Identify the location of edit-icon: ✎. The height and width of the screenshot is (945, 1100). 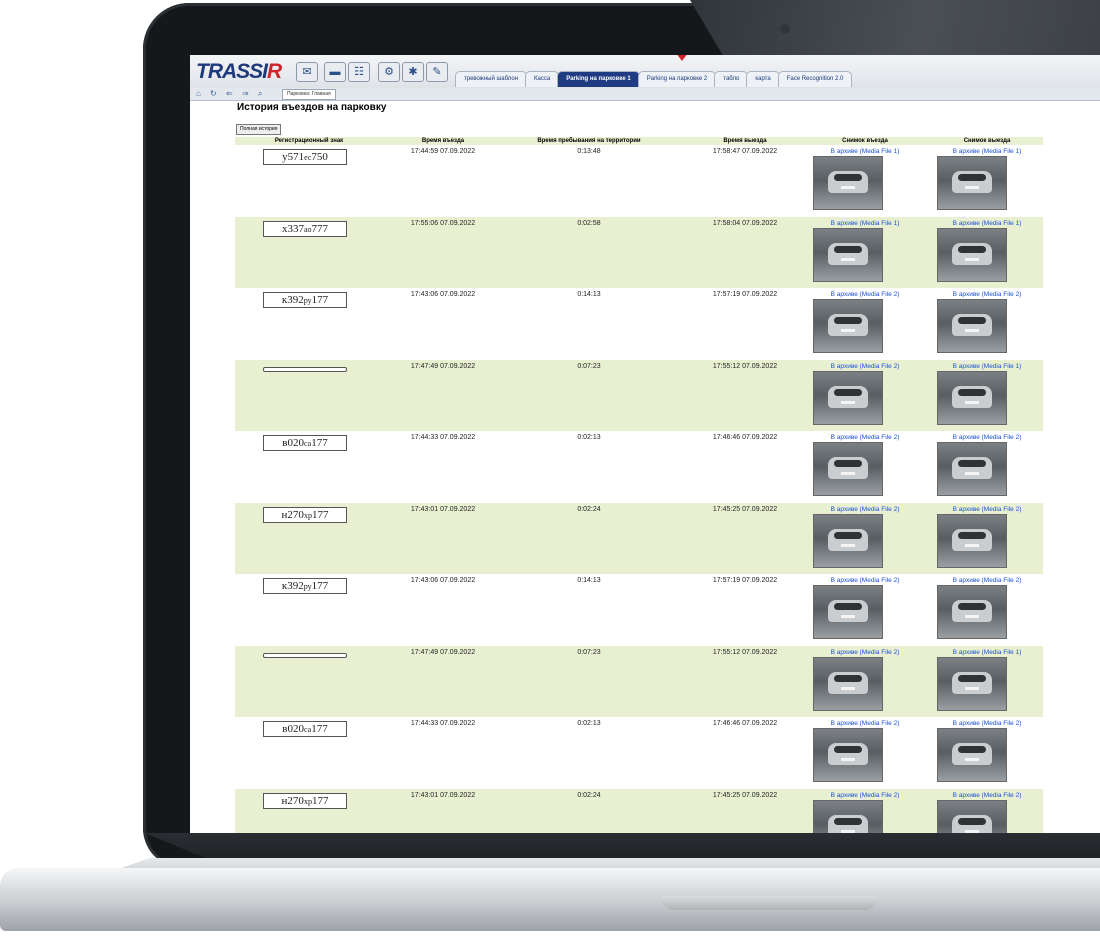
(437, 72).